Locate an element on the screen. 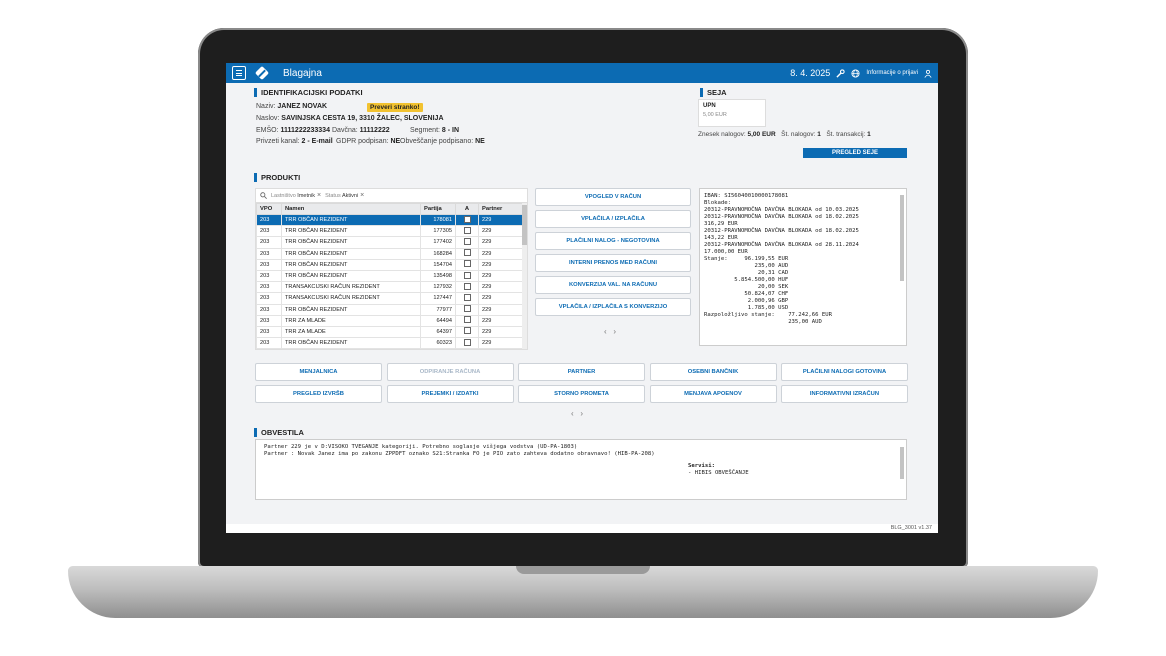 This screenshot has height=656, width=1166. services-item: - HIBIS OBVEŠČANJE is located at coordinates (718, 473).